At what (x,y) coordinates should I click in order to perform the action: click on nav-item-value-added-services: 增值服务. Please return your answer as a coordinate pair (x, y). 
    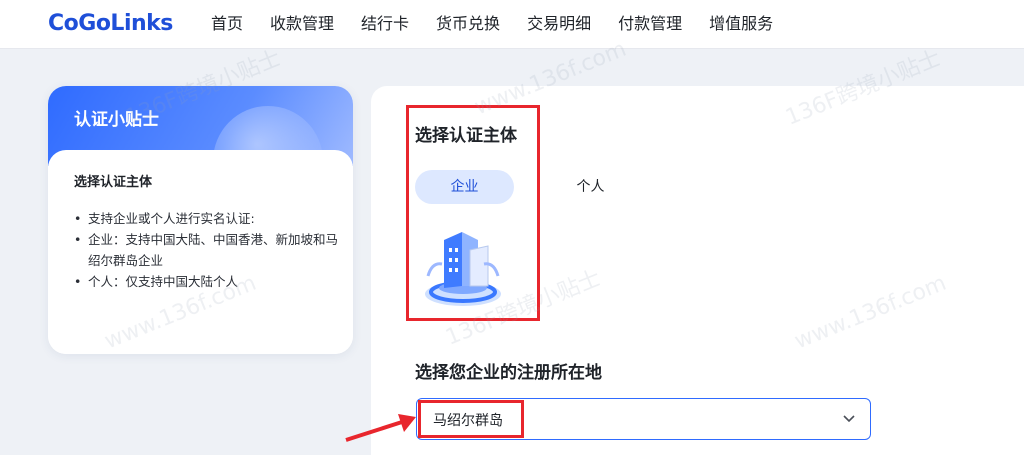
    Looking at the image, I should click on (741, 22).